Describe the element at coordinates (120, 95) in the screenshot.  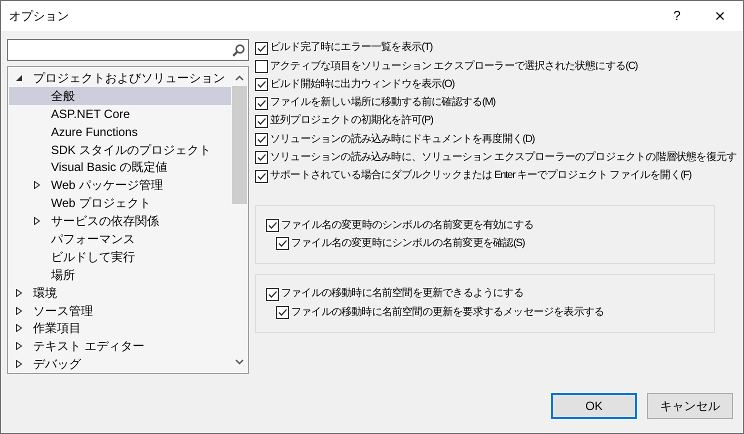
I see `tree-item: 全般` at that location.